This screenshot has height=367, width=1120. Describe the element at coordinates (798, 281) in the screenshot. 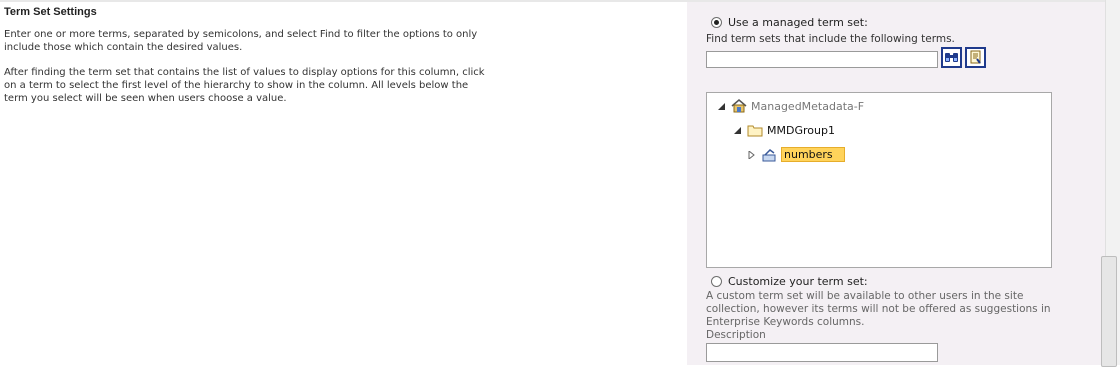

I see `custom-radio-label: Customize your term set:` at that location.